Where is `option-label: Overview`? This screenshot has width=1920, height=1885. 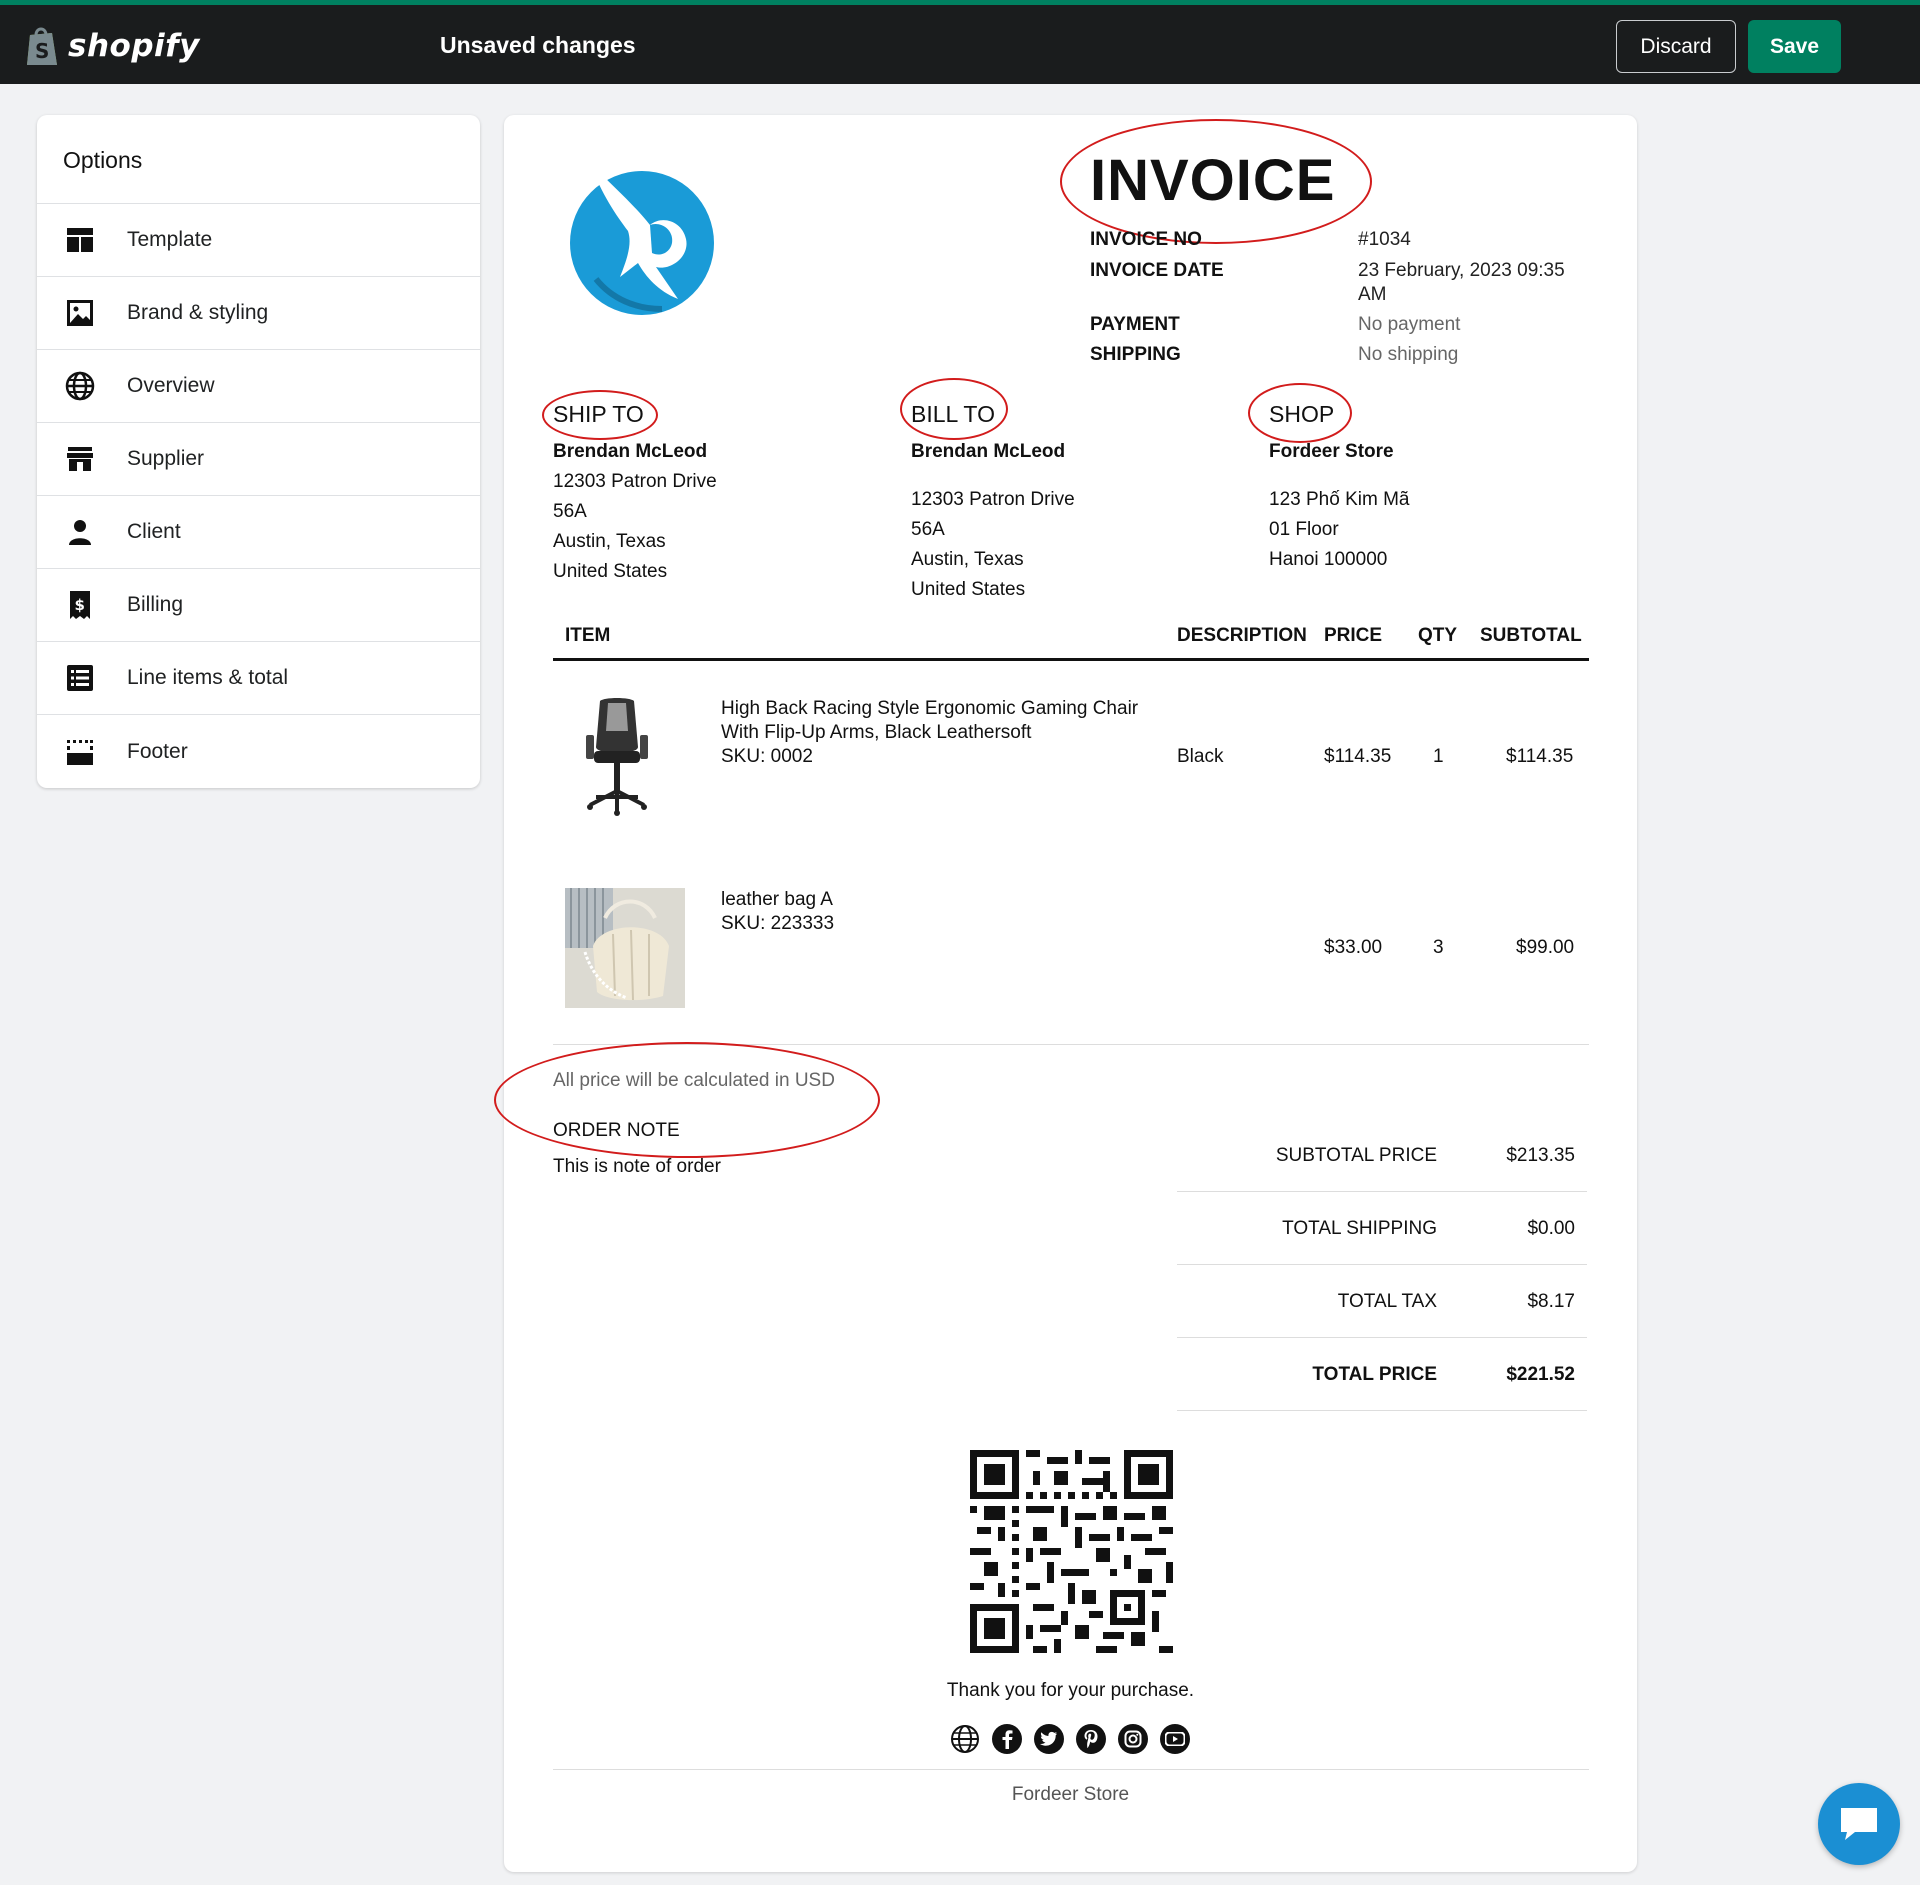 option-label: Overview is located at coordinates (171, 385).